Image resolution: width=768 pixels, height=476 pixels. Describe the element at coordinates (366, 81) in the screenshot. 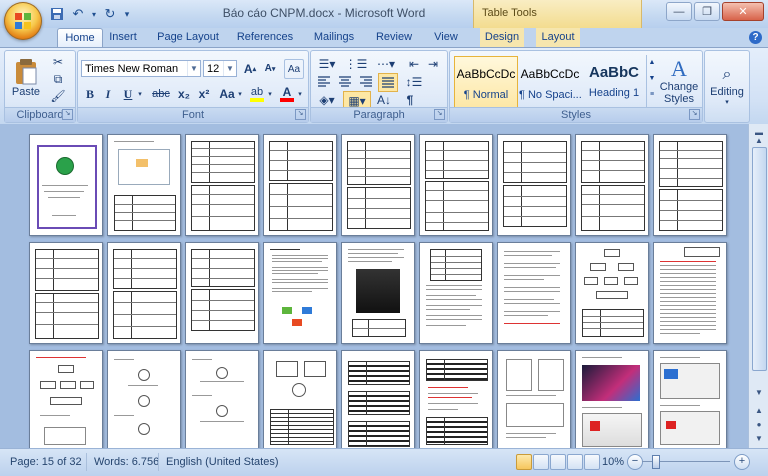

I see `align-right-icon` at that location.